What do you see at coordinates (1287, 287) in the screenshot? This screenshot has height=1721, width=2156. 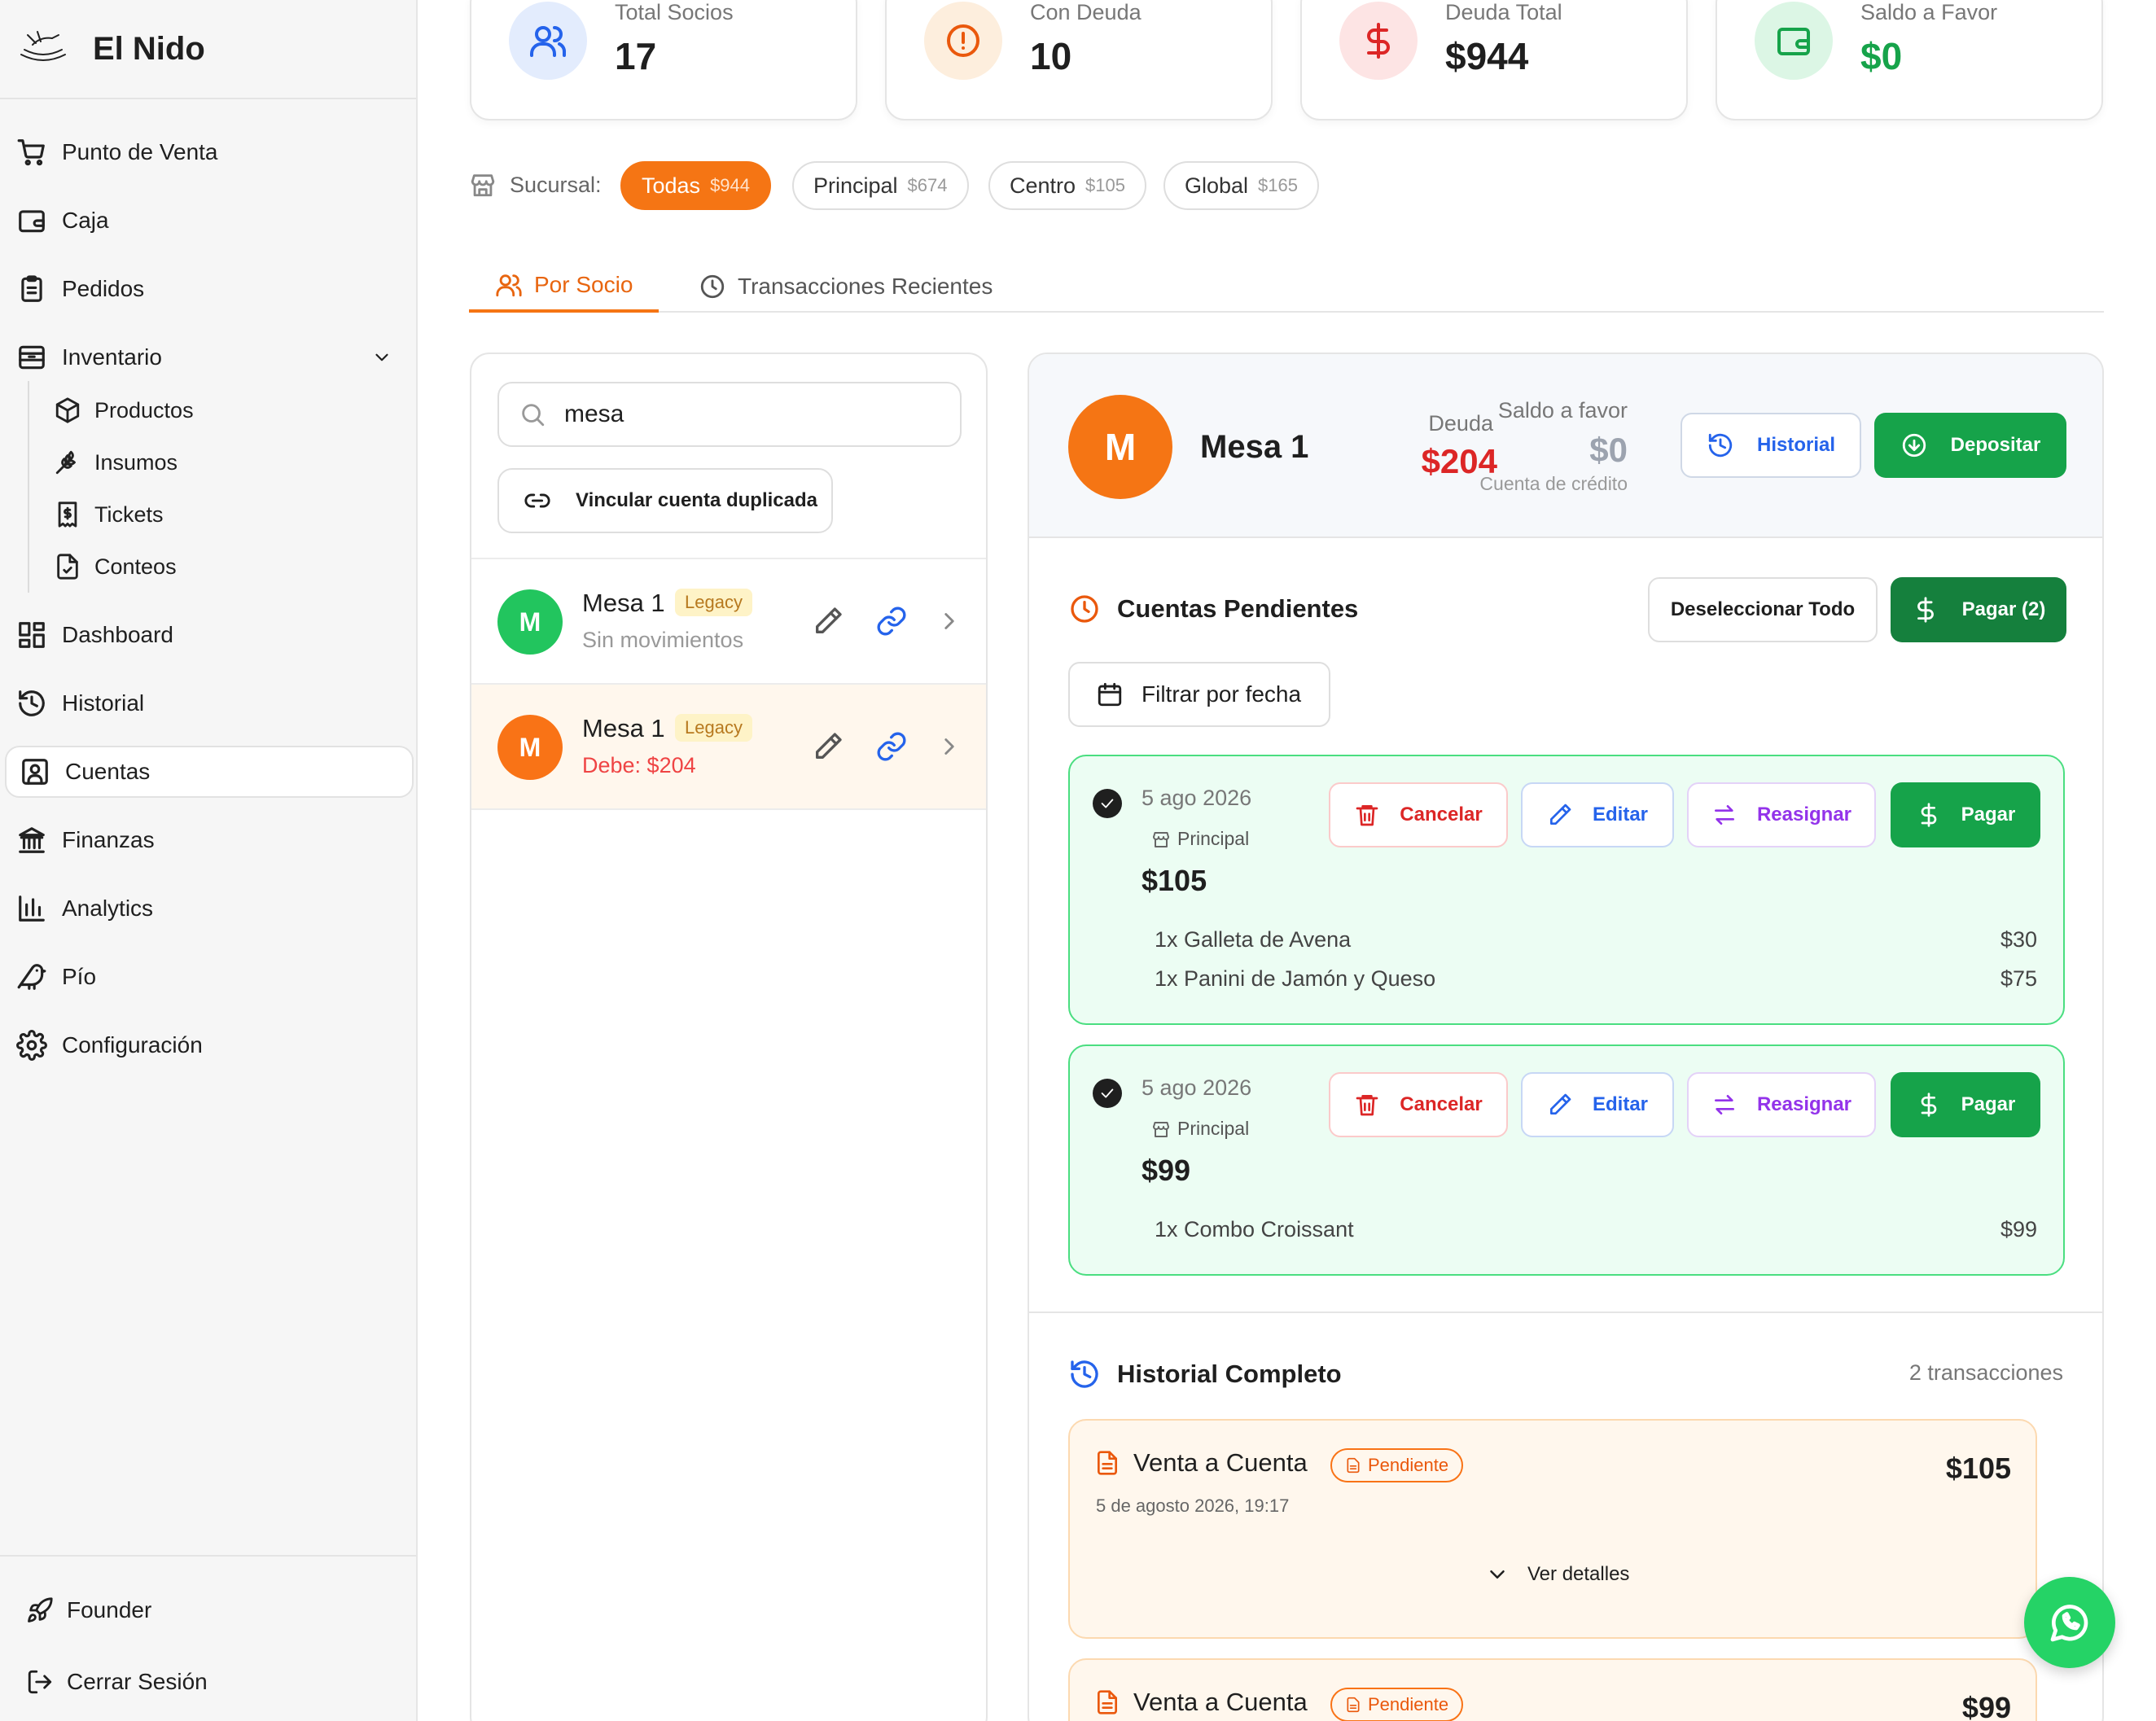 I see `tab-bar: Por Socio Transacciones Recientes` at bounding box center [1287, 287].